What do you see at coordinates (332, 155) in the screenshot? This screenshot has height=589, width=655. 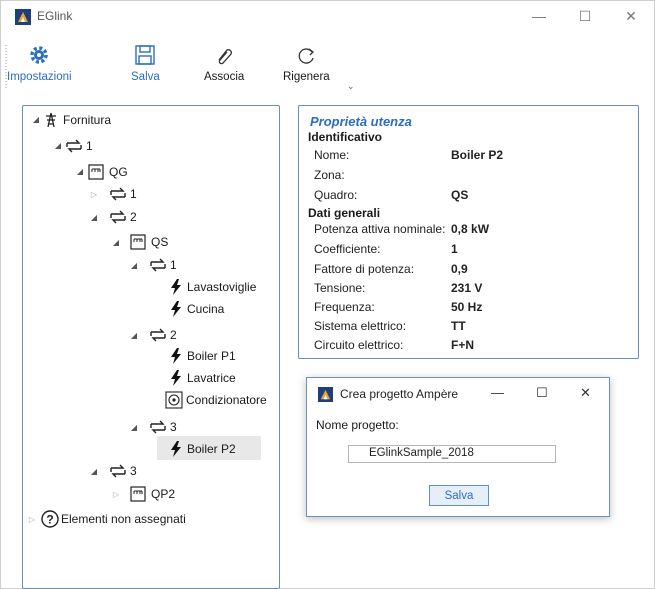 I see `nome-label: Nome:` at bounding box center [332, 155].